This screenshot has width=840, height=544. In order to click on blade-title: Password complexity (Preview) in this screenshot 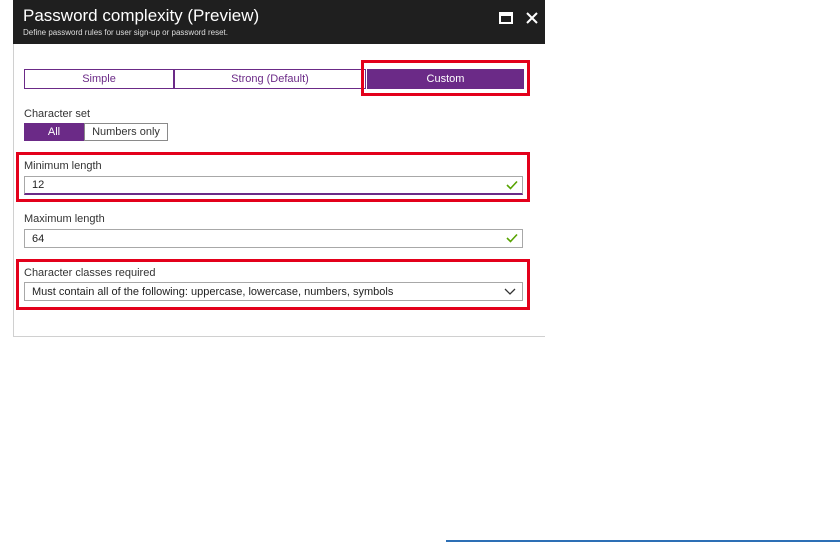, I will do `click(141, 15)`.